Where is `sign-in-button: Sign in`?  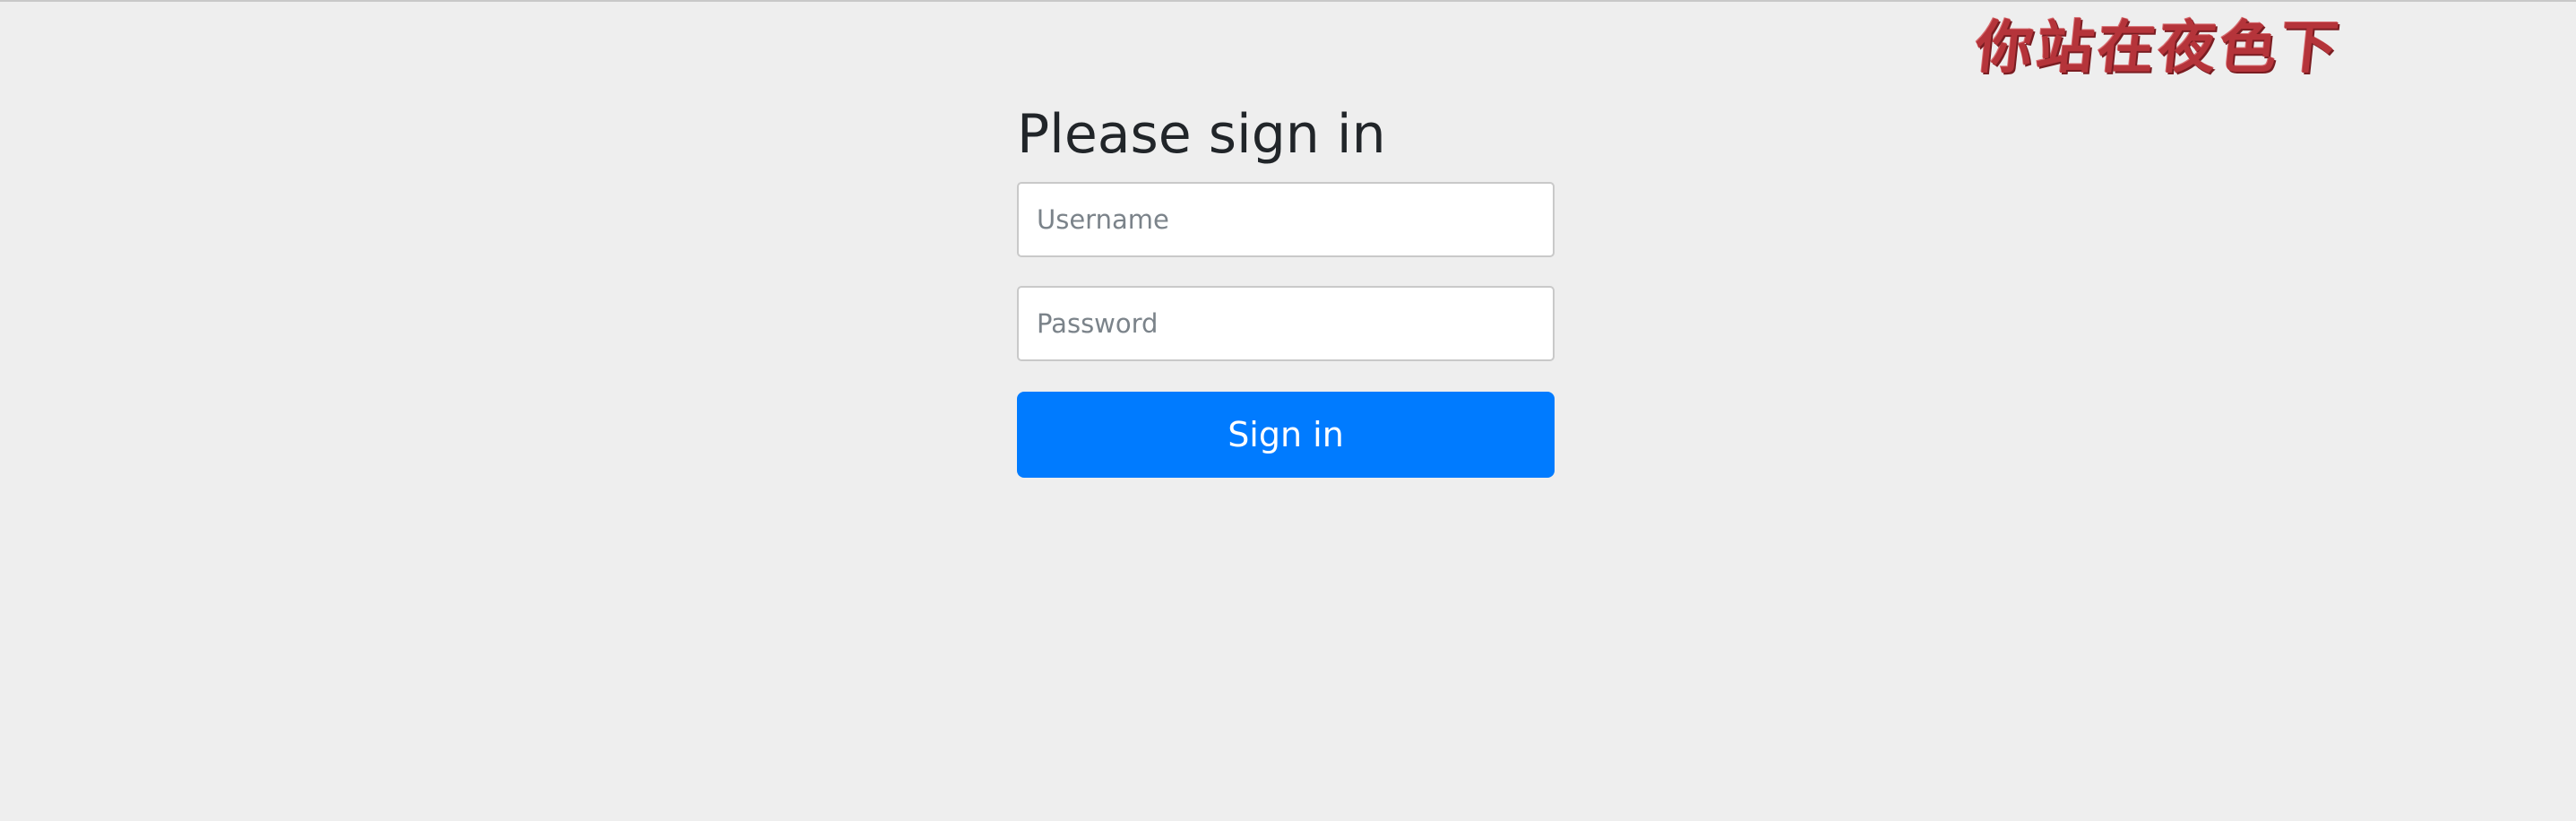 sign-in-button: Sign in is located at coordinates (1286, 435).